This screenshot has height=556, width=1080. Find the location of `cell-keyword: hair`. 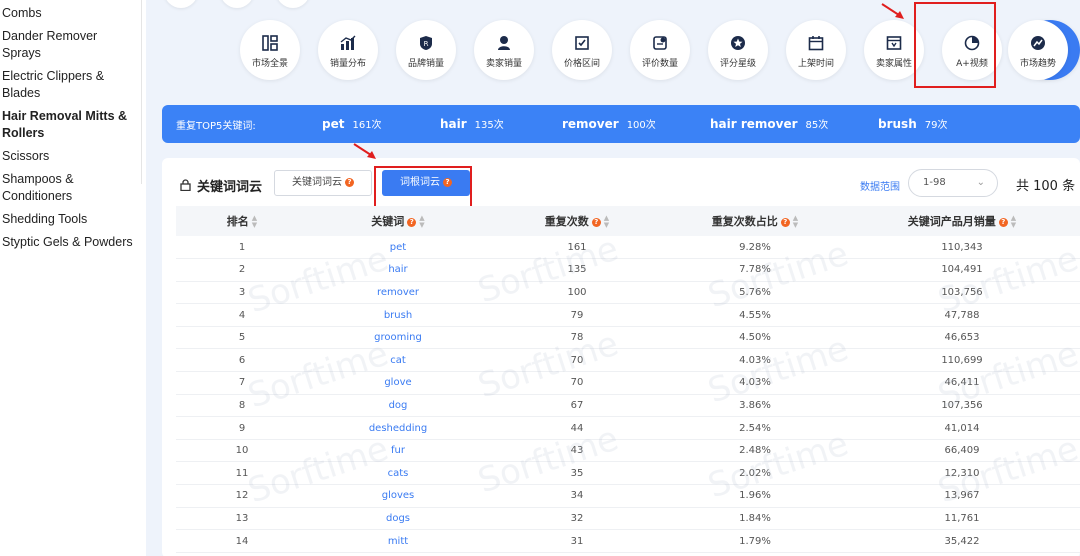

cell-keyword: hair is located at coordinates (398, 270).